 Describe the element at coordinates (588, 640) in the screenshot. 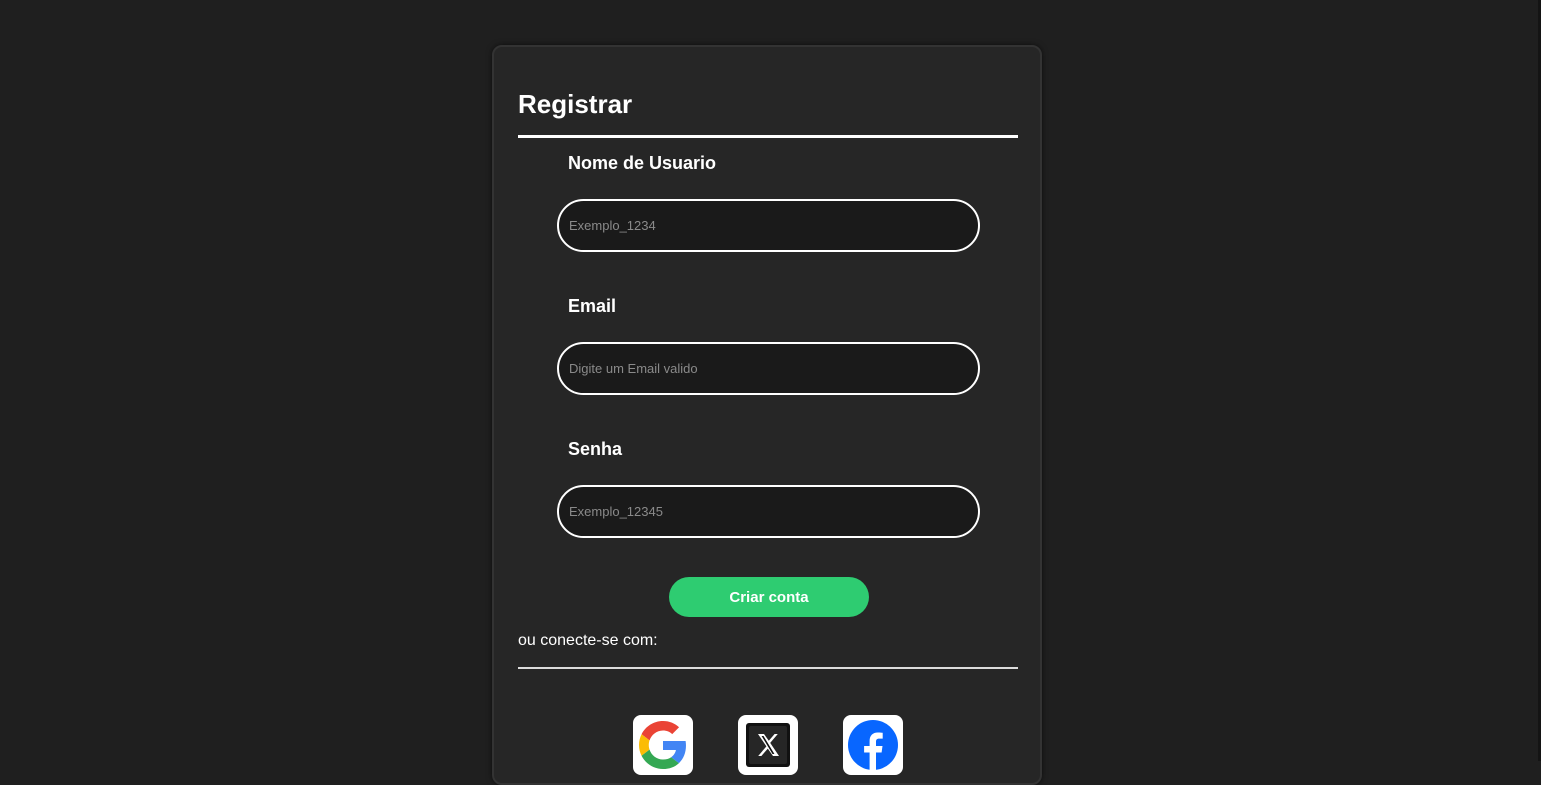

I see `social-login-caption: ou conecte-se com:` at that location.